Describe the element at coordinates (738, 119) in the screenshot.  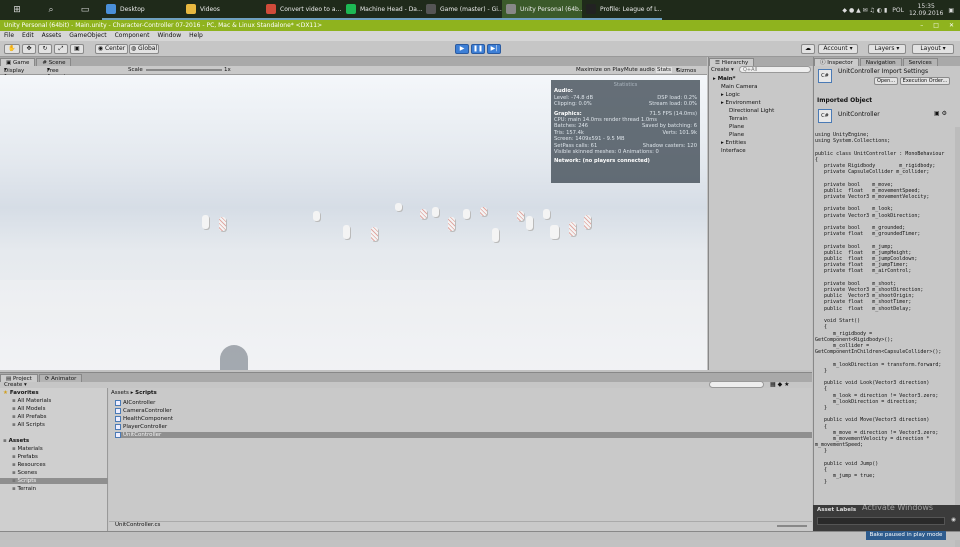
I see `hierarchy-item: Terrain` at that location.